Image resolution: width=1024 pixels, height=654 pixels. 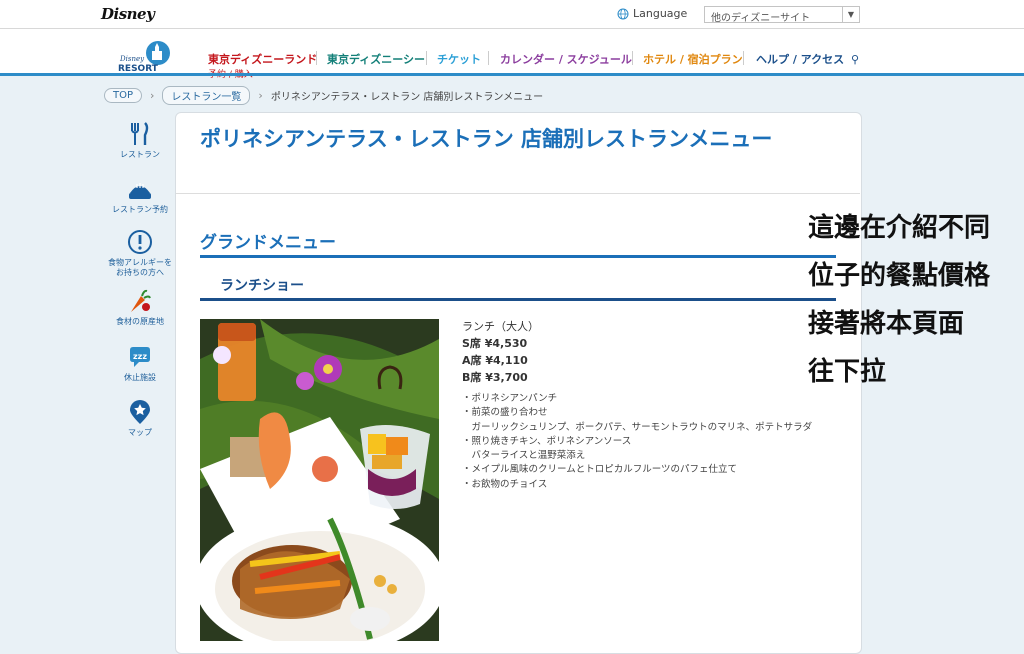 I want to click on sidebar-item-map: マップ, so click(x=140, y=418).